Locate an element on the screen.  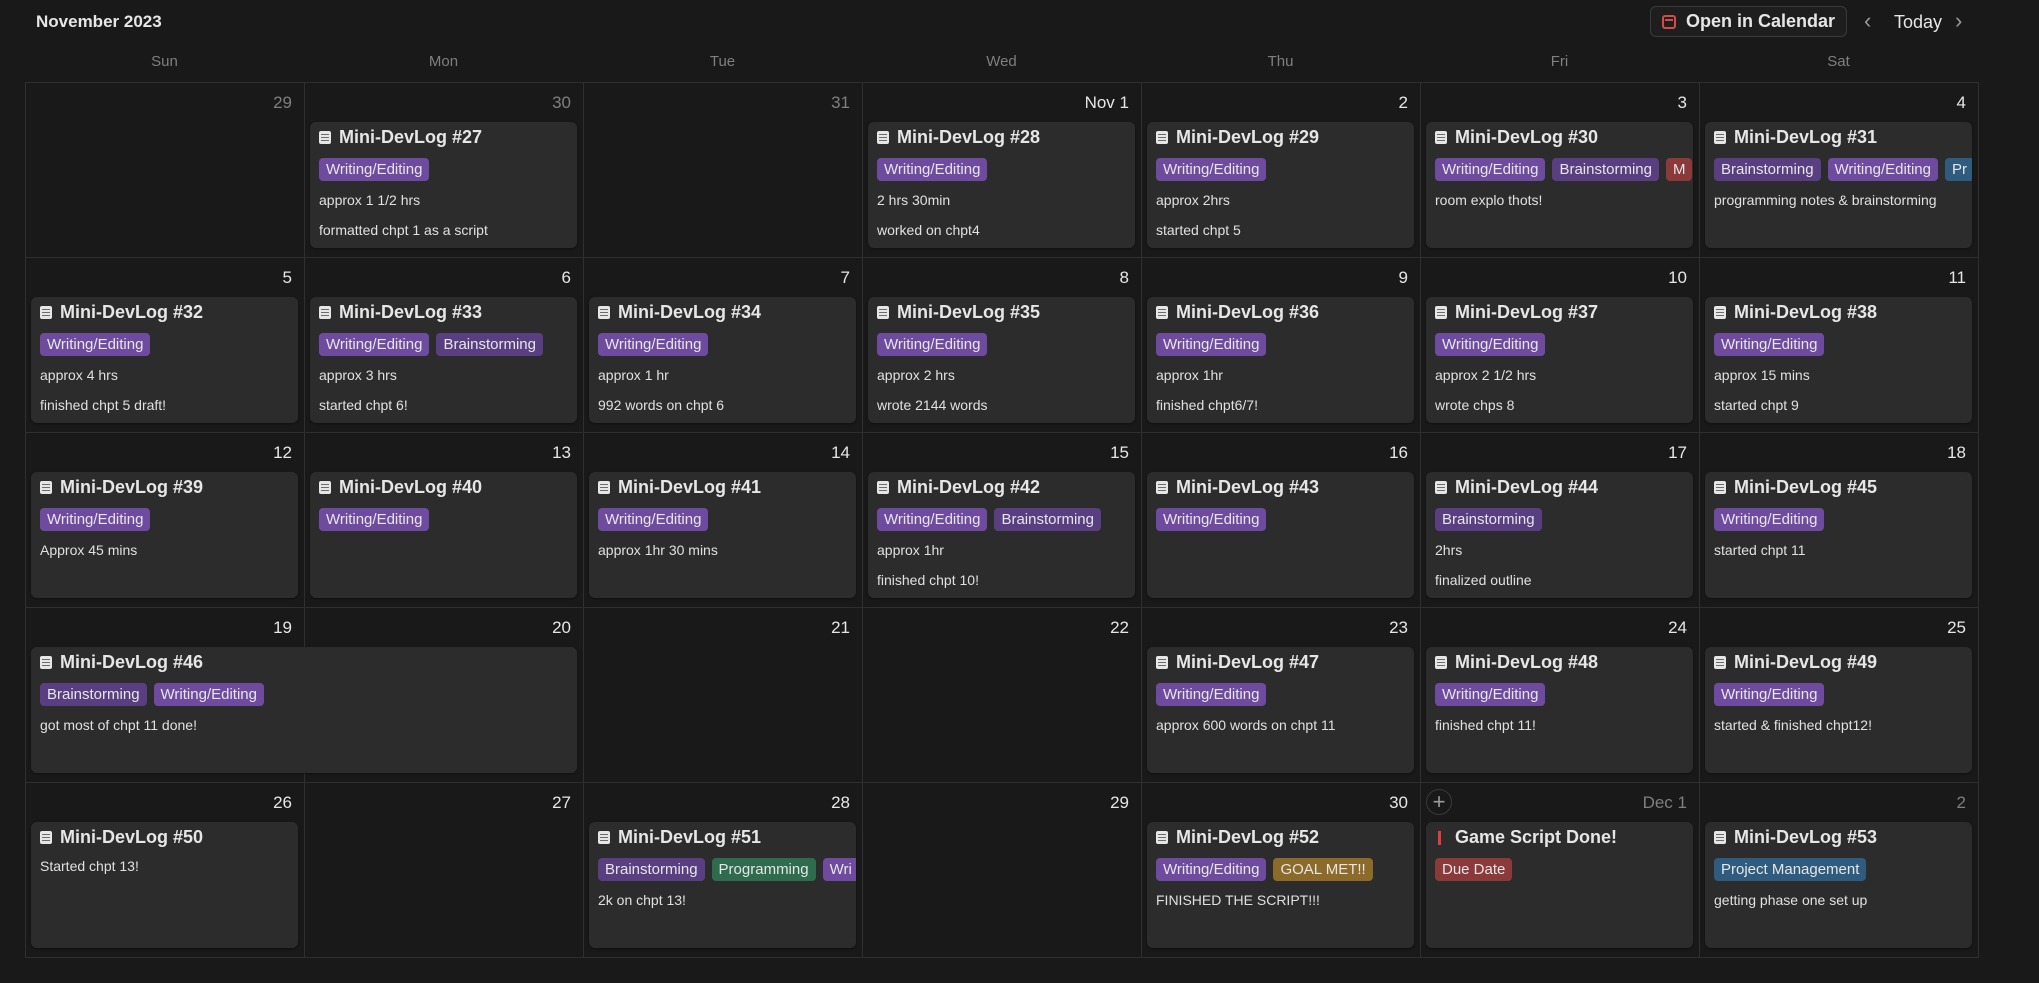
weekday-header: Sun Mon Tue Wed Thu Fri Sat is located at coordinates (1001, 61).